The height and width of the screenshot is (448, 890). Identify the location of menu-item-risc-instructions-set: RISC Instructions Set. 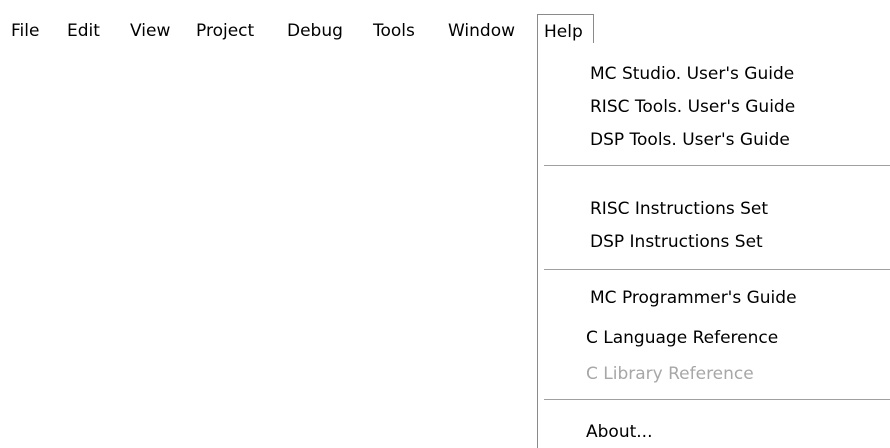
(714, 209).